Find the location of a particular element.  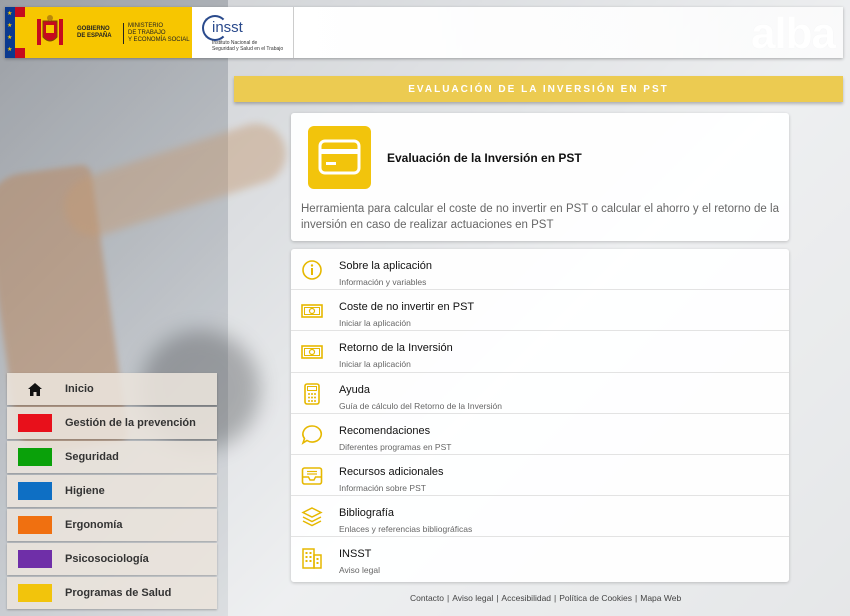

menu-item-title: Sobre la aplicación is located at coordinates (385, 266).